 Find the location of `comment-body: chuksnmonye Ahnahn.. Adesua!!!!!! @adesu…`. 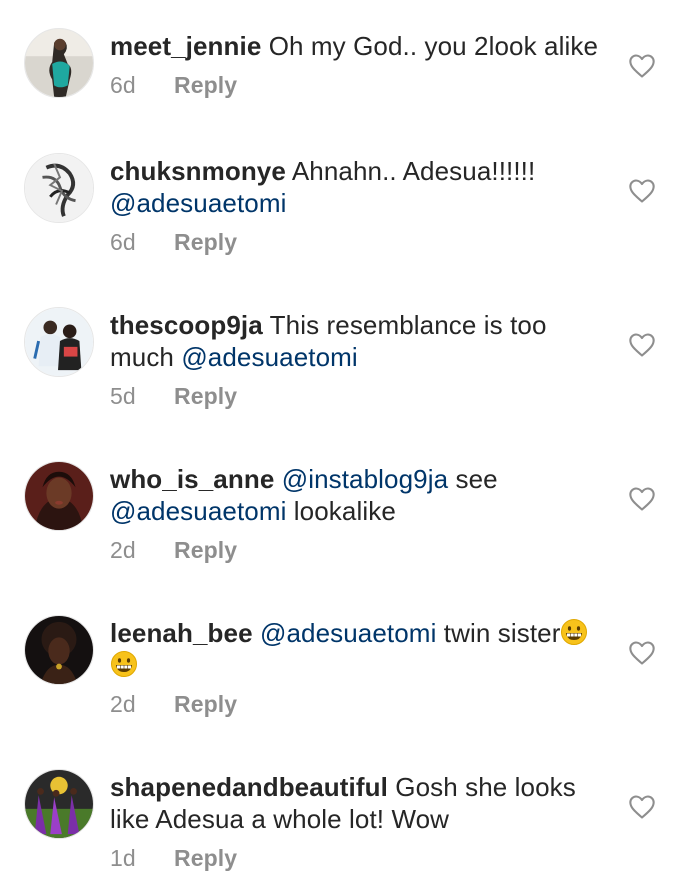

comment-body: chuksnmonye Ahnahn.. Adesua!!!!!! @adesu… is located at coordinates (360, 206).